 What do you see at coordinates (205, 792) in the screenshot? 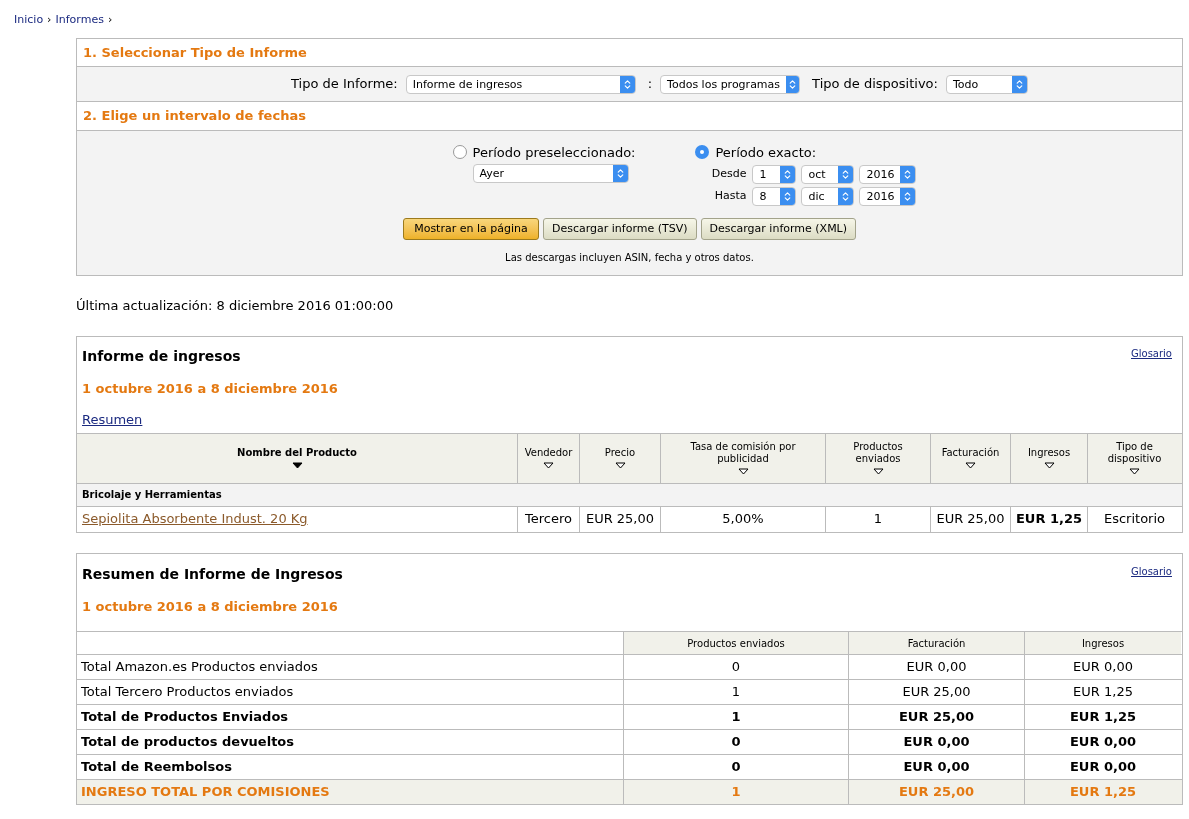
I see `row-label: INGRESO TOTAL POR COMISIONES` at bounding box center [205, 792].